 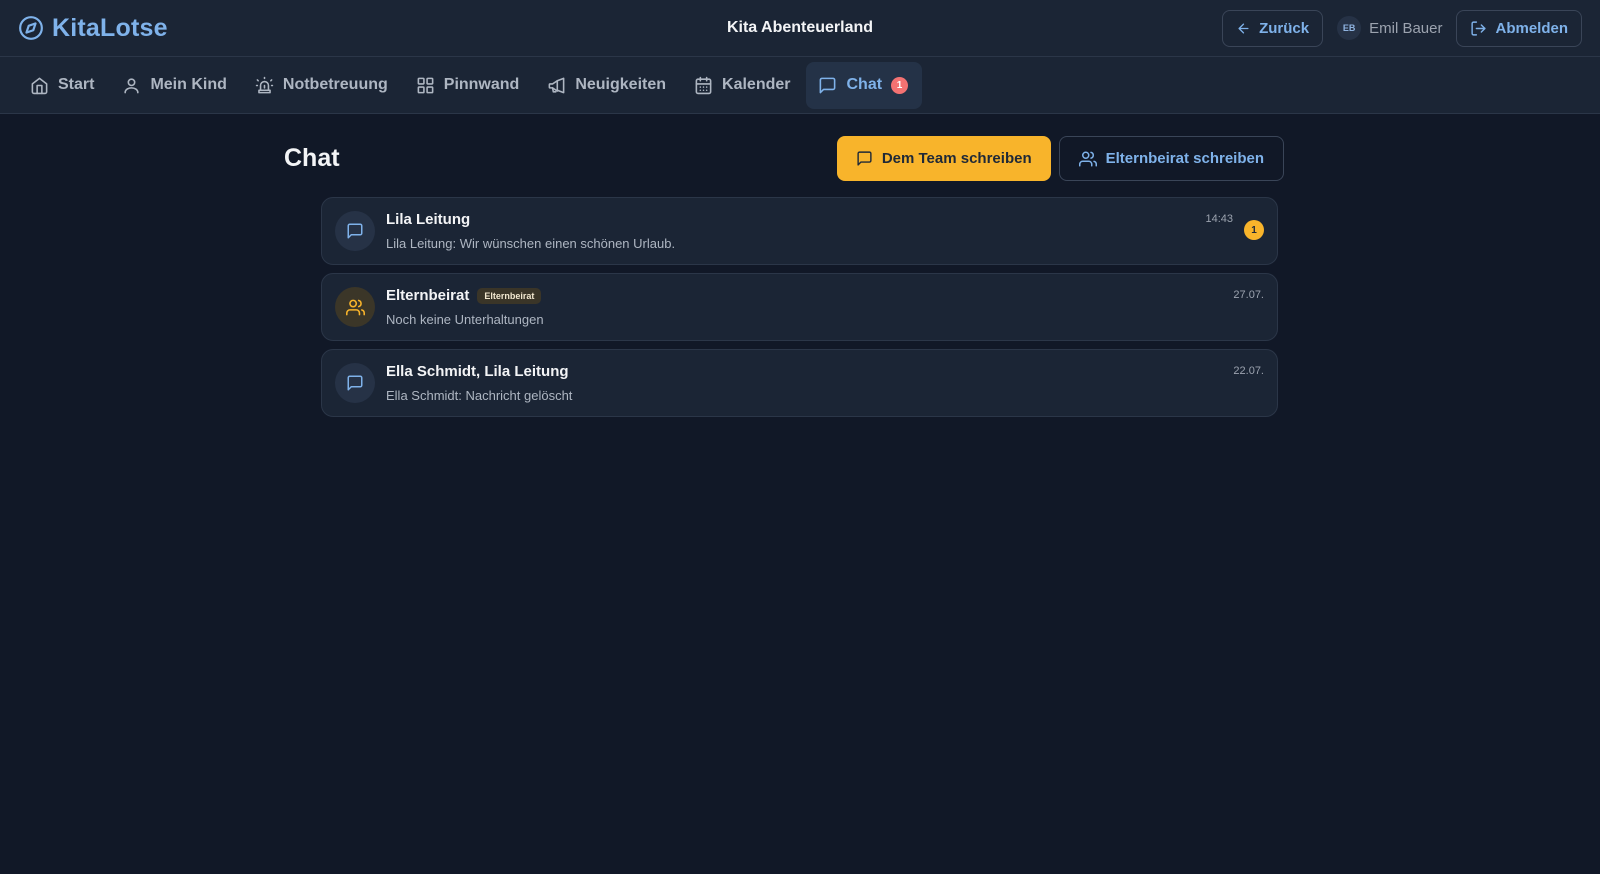 I want to click on write-council-button: Elternbeirat schreiben, so click(x=1171, y=158).